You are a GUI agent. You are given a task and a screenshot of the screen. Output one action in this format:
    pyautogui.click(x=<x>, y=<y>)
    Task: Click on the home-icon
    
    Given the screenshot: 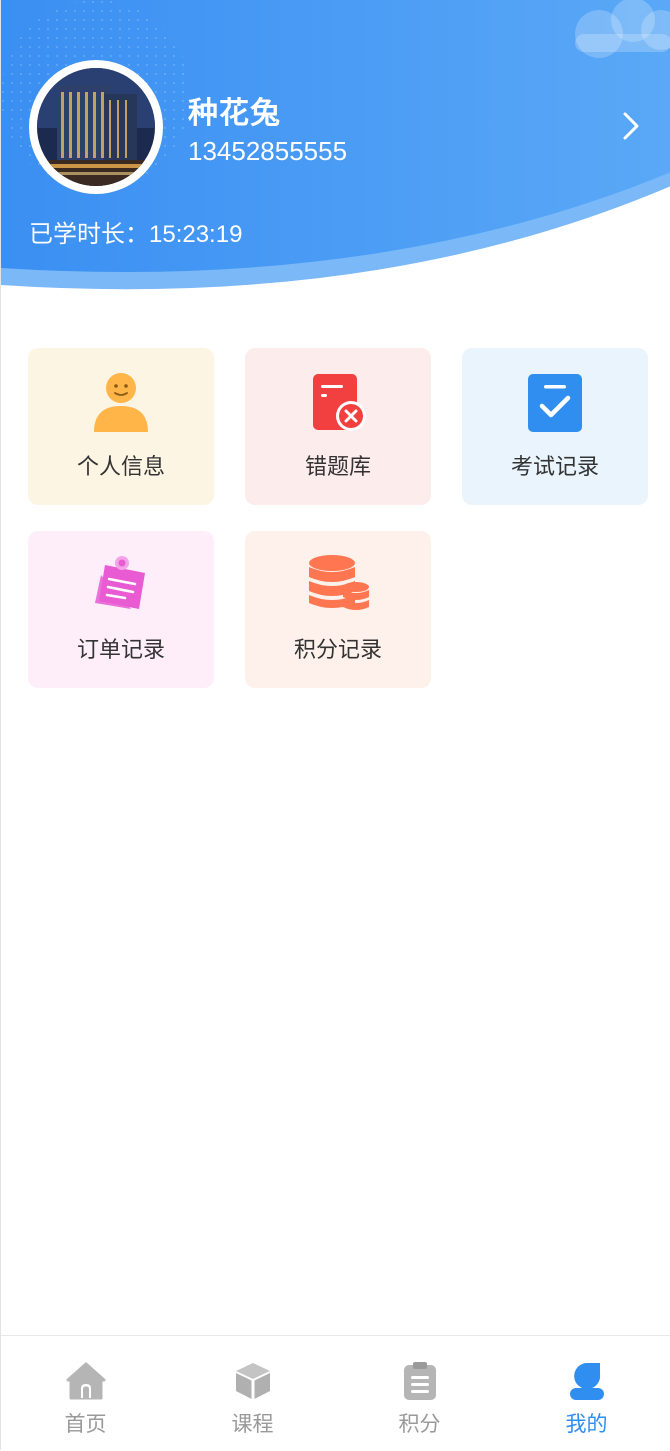 What is the action you would take?
    pyautogui.click(x=86, y=1381)
    